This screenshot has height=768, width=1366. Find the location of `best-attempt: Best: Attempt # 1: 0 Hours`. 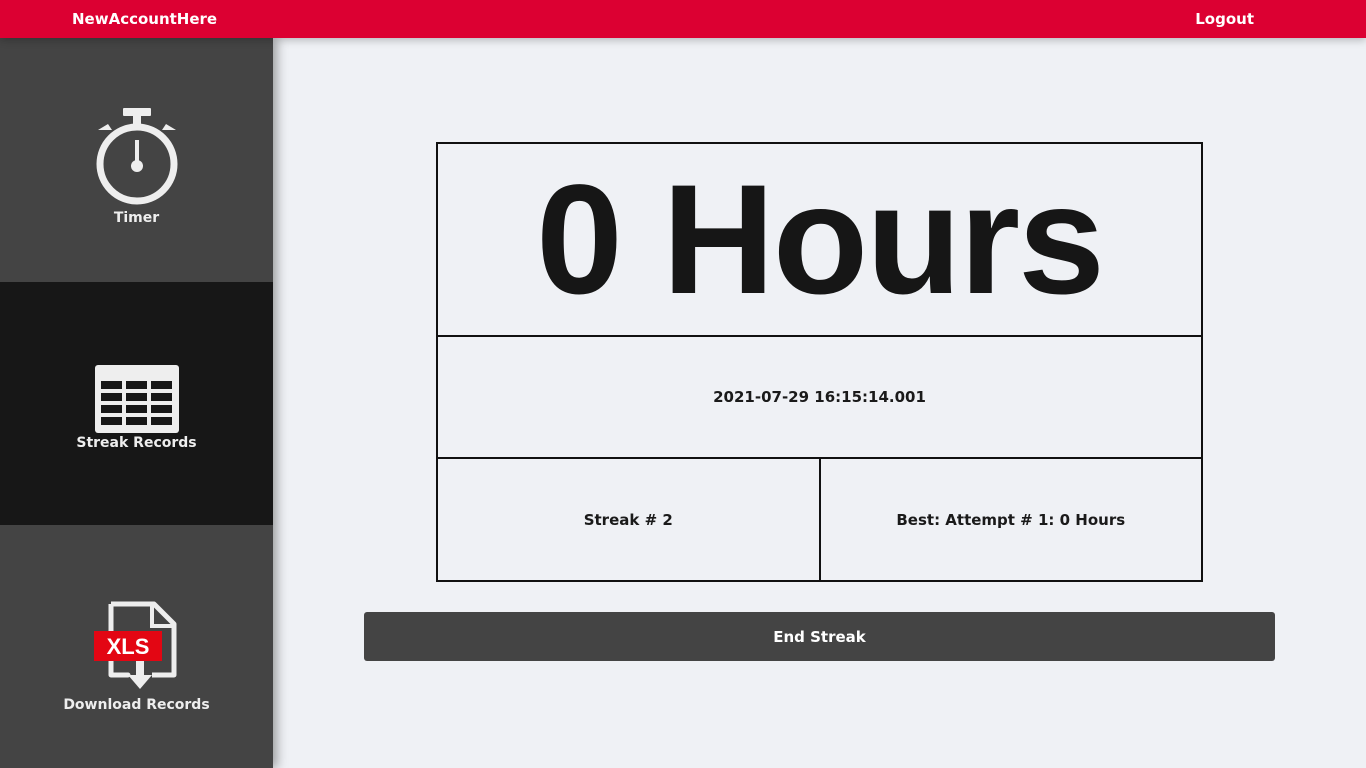

best-attempt: Best: Attempt # 1: 0 Hours is located at coordinates (1011, 519).